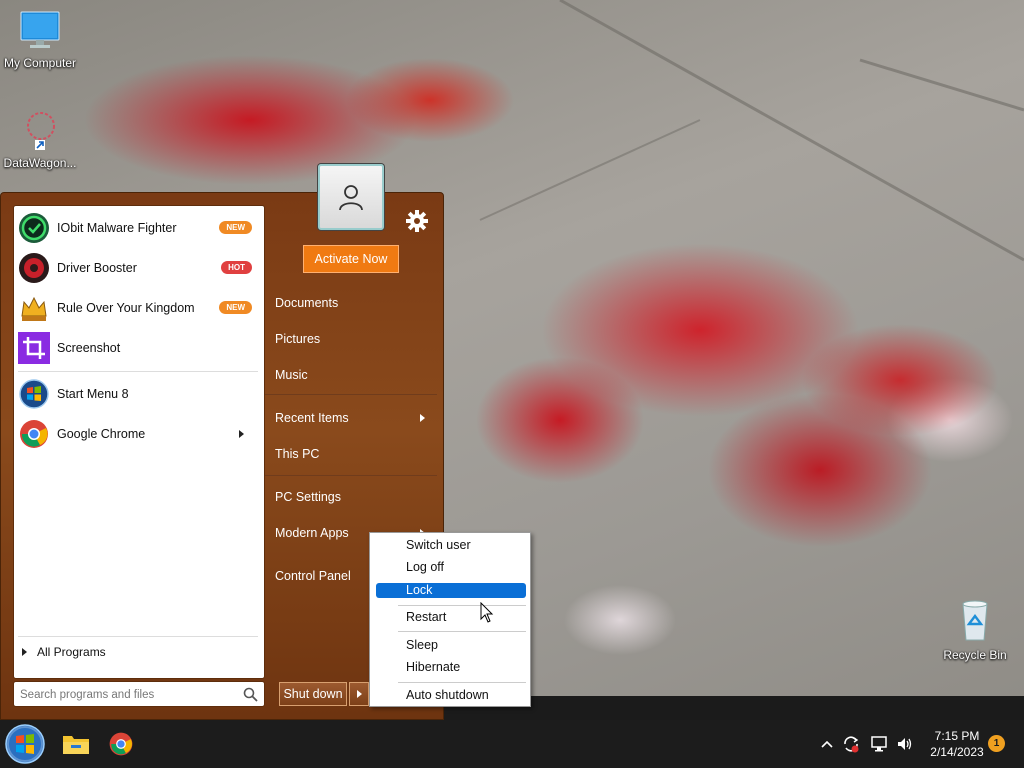  I want to click on program-rule-over-your-kingdom: Rule Over Your Kingdom NEW, so click(138, 308).